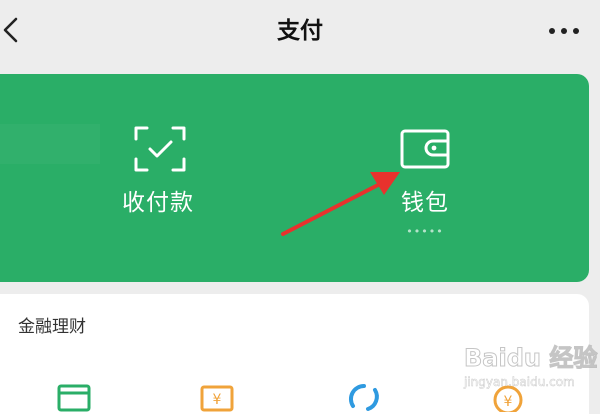 Image resolution: width=600 pixels, height=414 pixels. I want to click on finance-heading: 金融理财, so click(52, 327).